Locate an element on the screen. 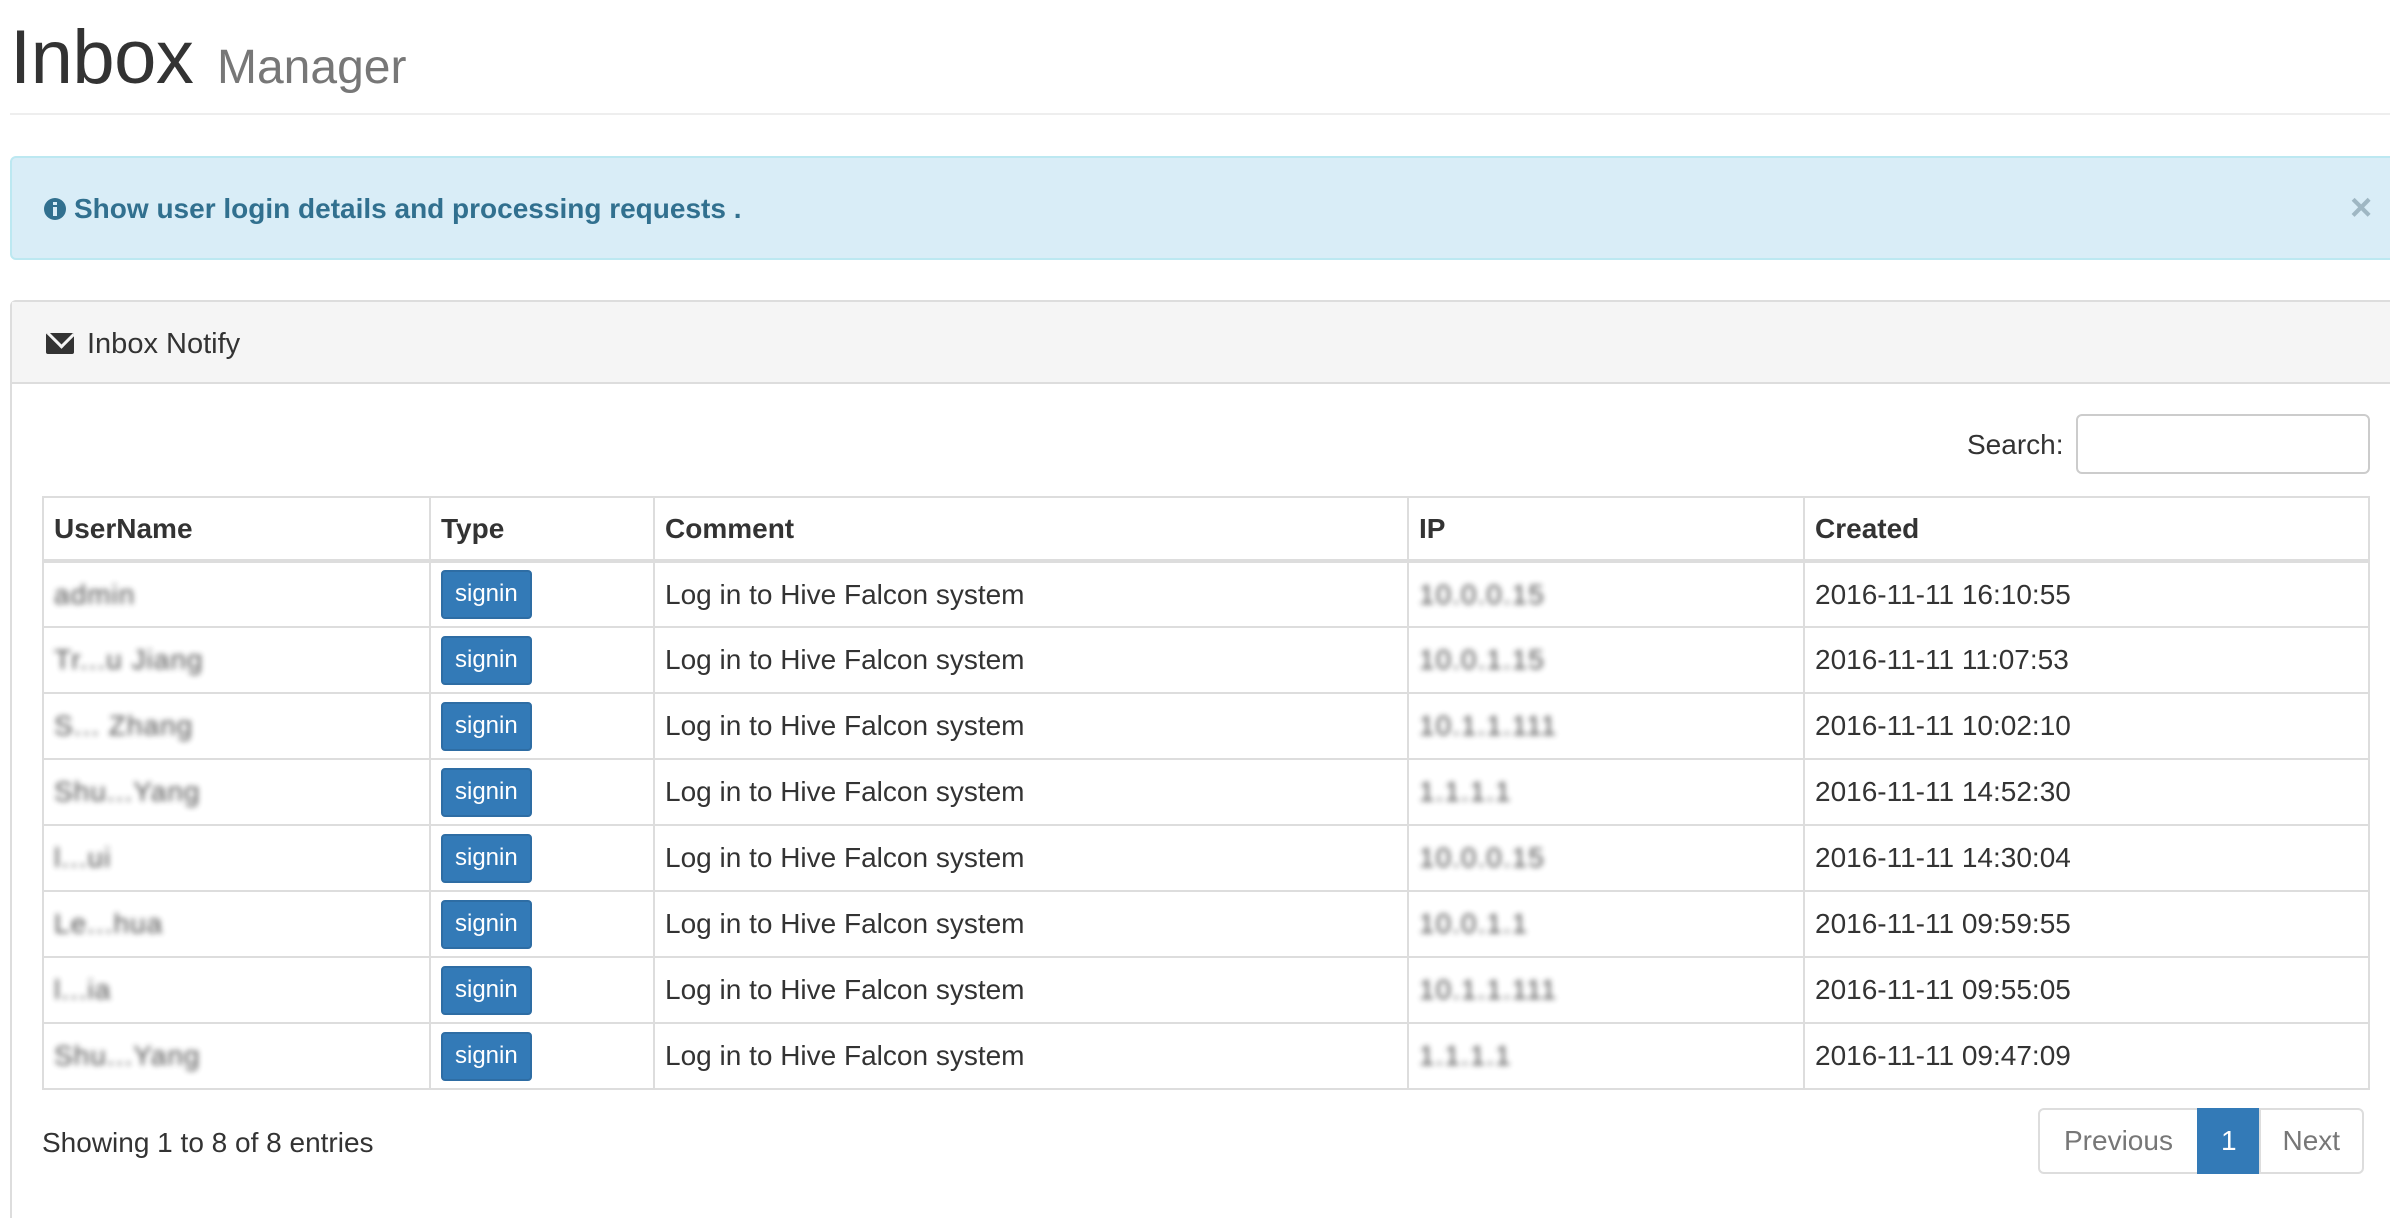 Image resolution: width=2390 pixels, height=1218 pixels. username-value: Tr...u Jiang is located at coordinates (129, 659).